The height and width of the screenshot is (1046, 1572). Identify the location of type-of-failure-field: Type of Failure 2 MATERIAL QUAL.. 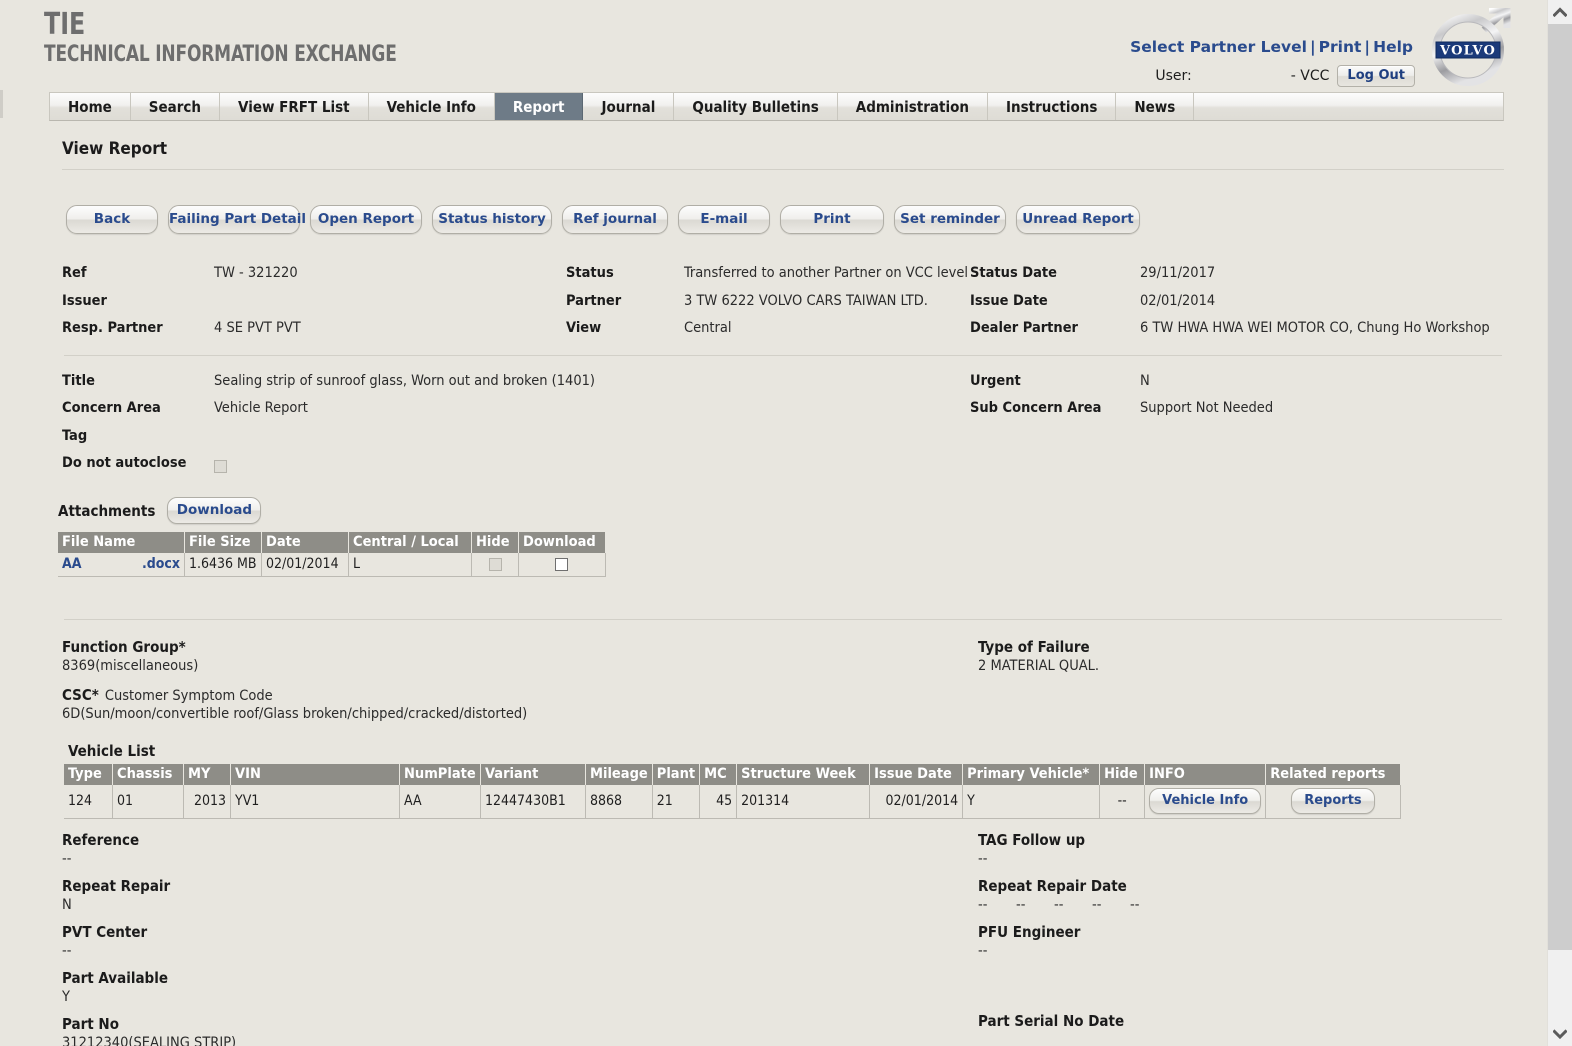
(1241, 656).